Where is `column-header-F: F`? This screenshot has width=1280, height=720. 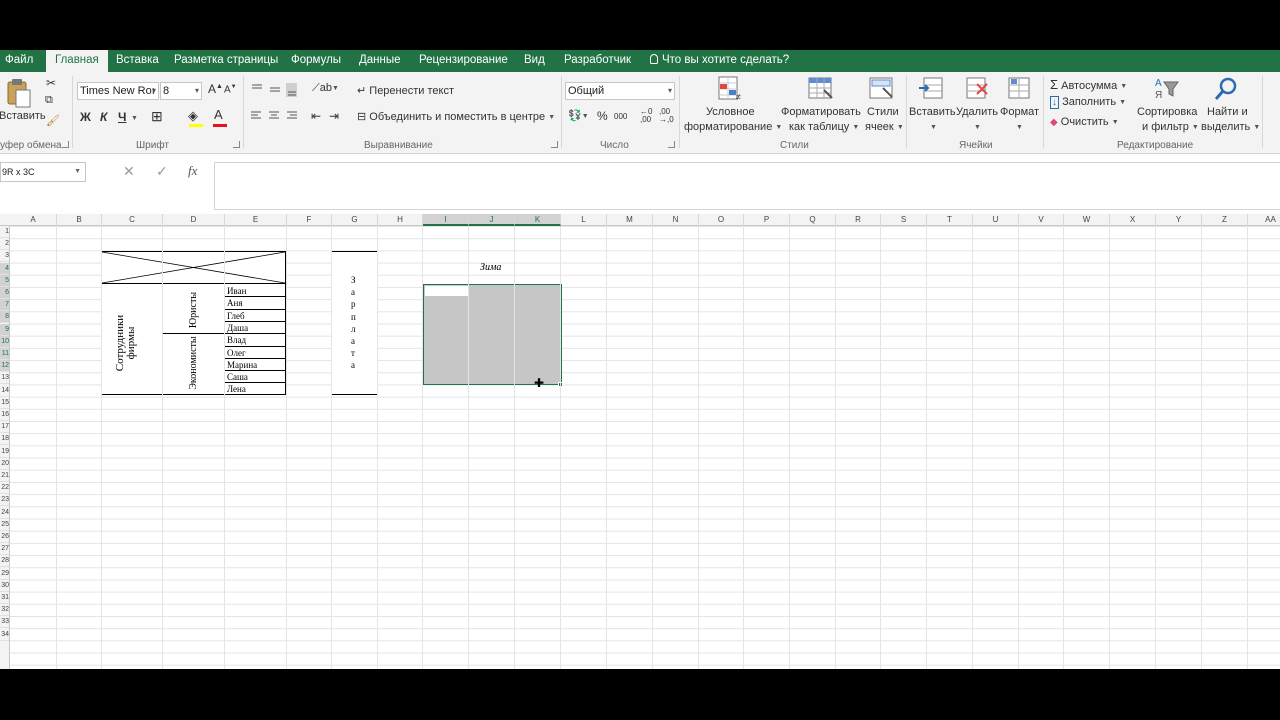
column-header-F: F is located at coordinates (309, 220).